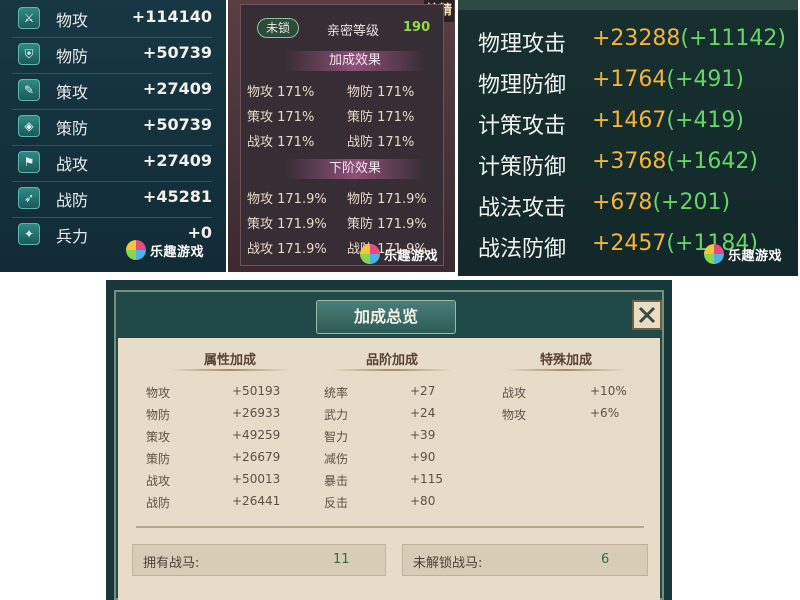  Describe the element at coordinates (256, 391) in the screenshot. I see `attr-value: +50193` at that location.